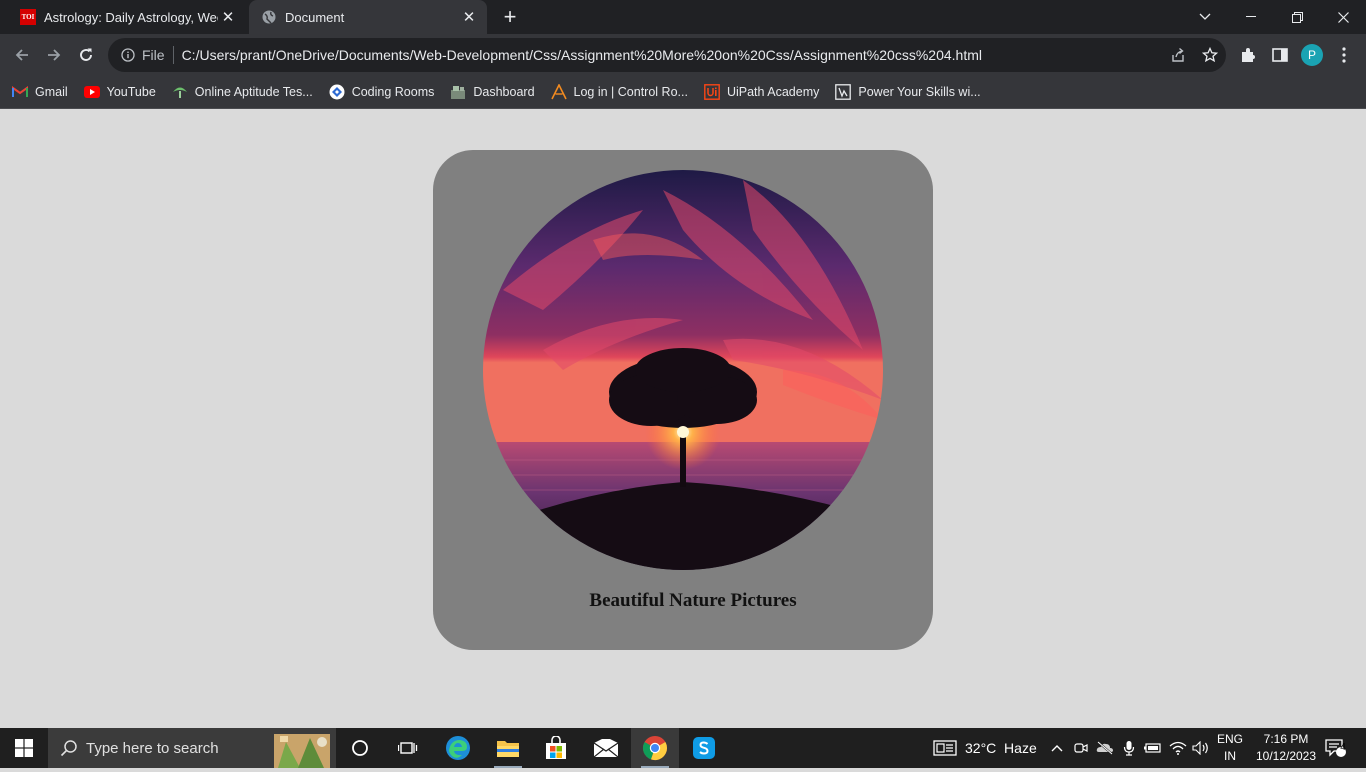 The image size is (1366, 772). Describe the element at coordinates (1178, 55) in the screenshot. I see `share-icon` at that location.